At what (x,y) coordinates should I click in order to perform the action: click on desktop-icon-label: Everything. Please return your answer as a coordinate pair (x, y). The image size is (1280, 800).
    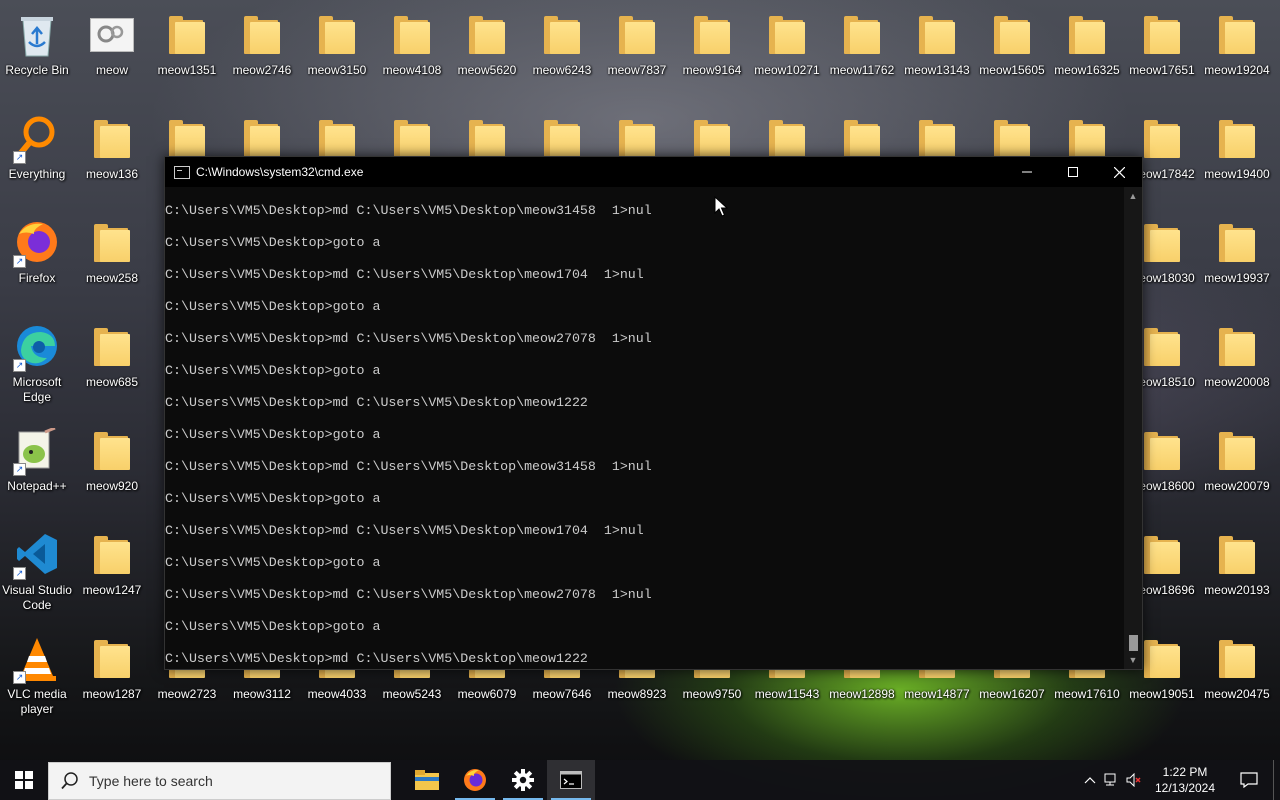
    Looking at the image, I should click on (37, 174).